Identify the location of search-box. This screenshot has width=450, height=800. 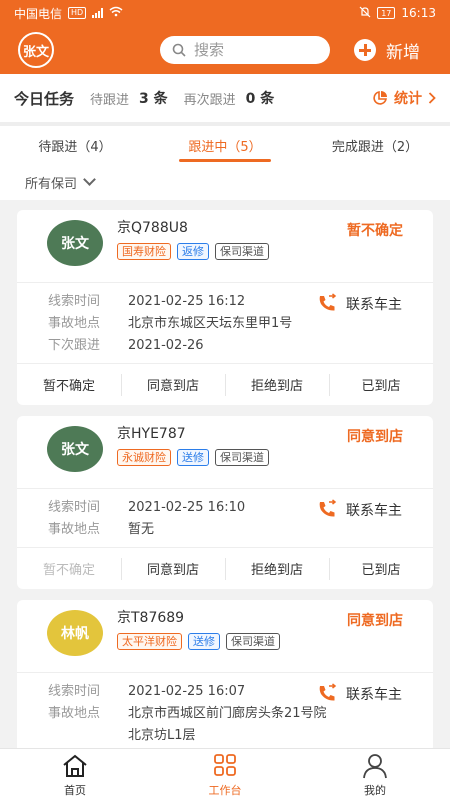
(245, 50).